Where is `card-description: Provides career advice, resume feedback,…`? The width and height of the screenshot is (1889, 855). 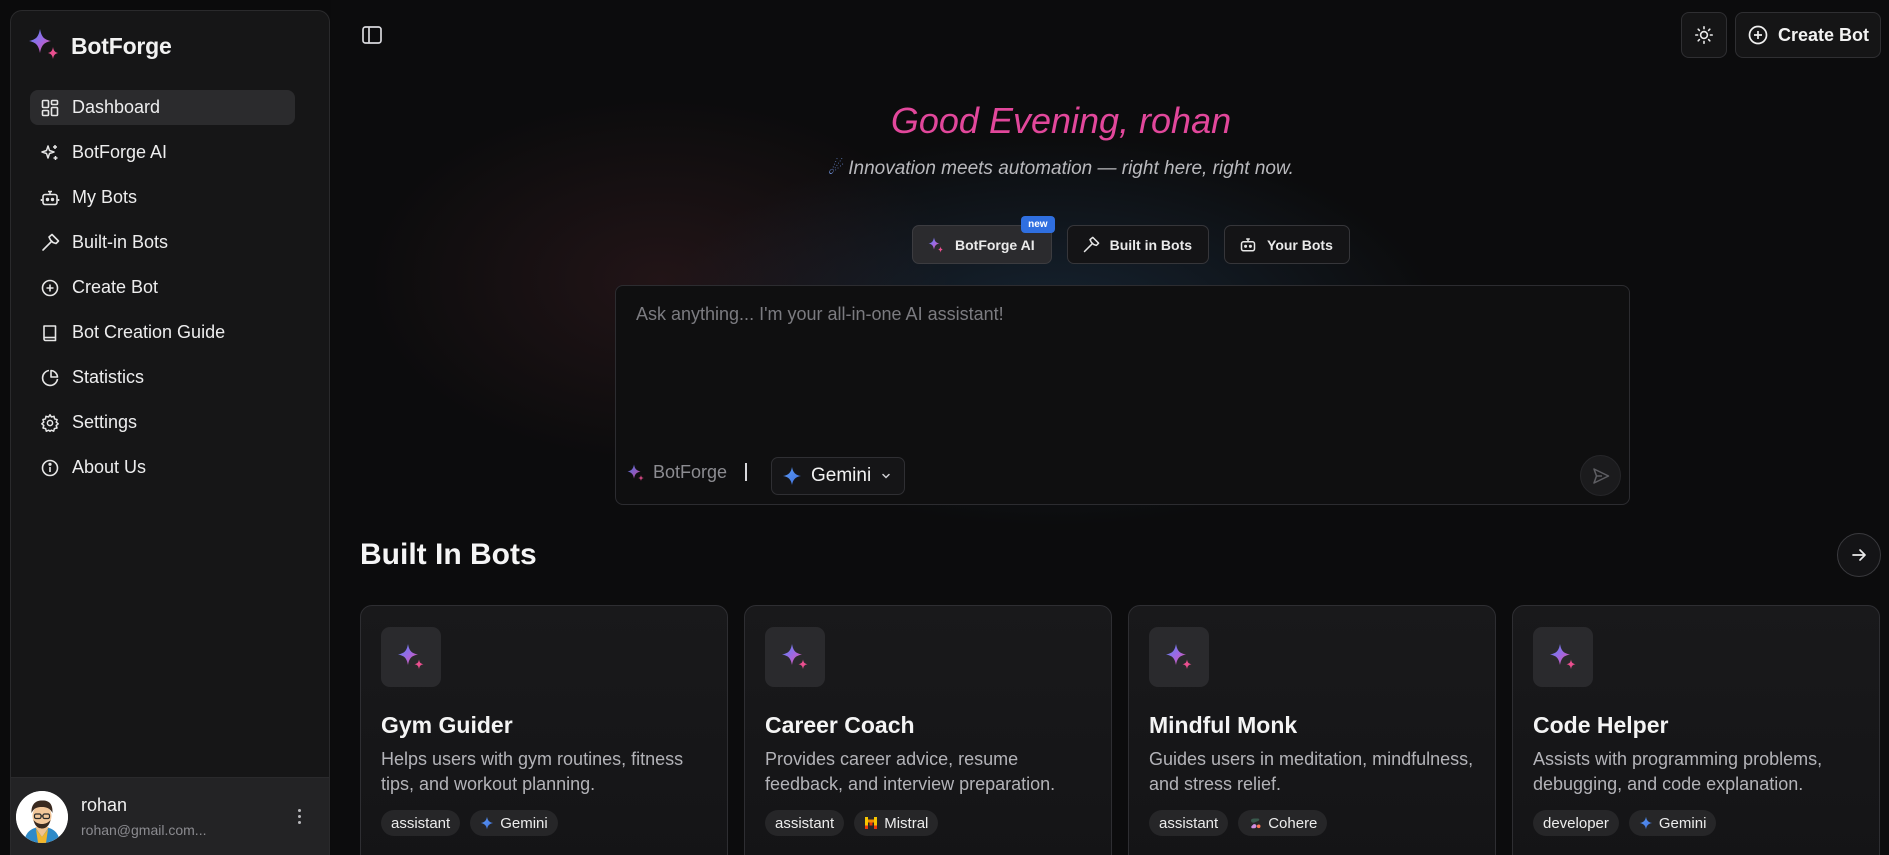
card-description: Provides career advice, resume feedback,… is located at coordinates (910, 771).